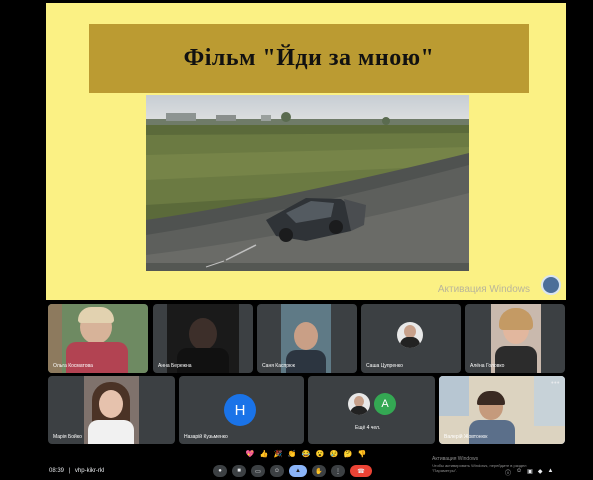  I want to click on present-icon: ▲, so click(298, 471).